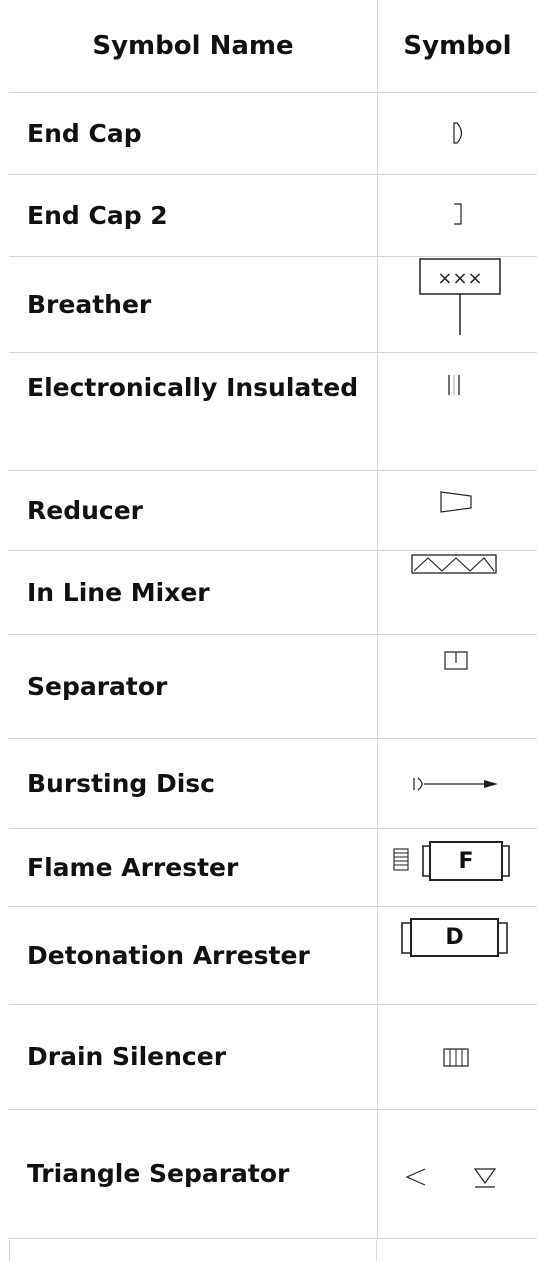  What do you see at coordinates (89, 304) in the screenshot?
I see `row-name: Breather` at bounding box center [89, 304].